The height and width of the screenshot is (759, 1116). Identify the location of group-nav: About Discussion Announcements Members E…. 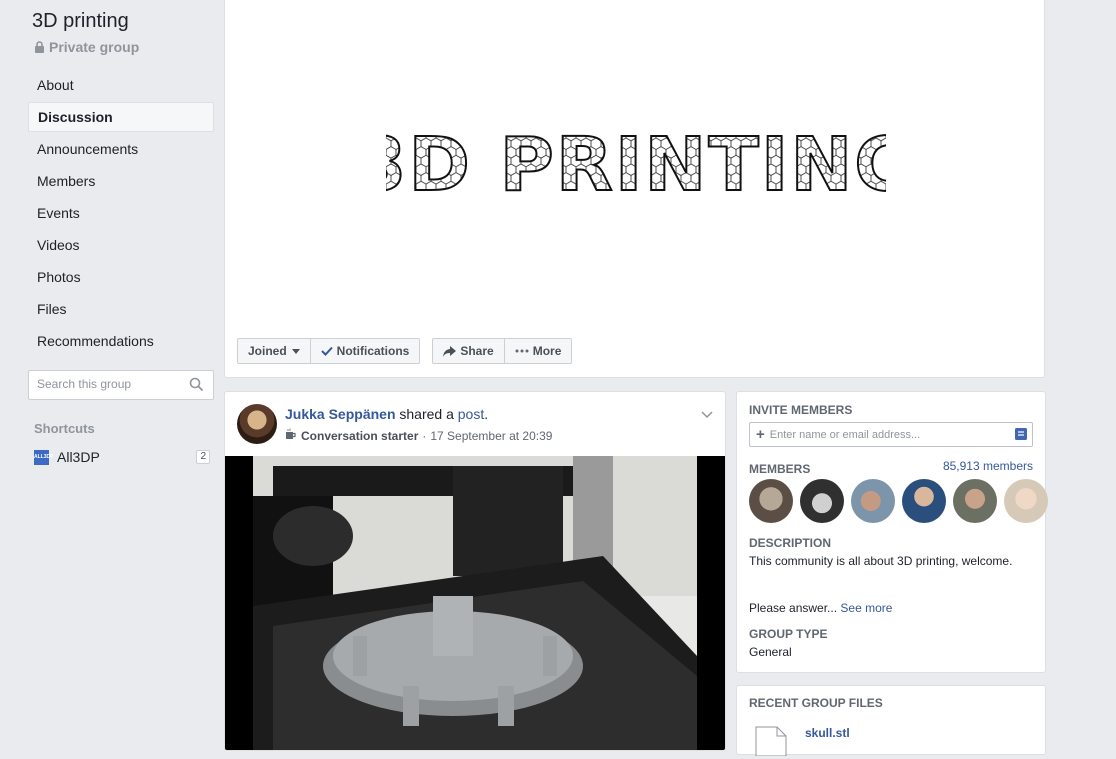
(121, 214).